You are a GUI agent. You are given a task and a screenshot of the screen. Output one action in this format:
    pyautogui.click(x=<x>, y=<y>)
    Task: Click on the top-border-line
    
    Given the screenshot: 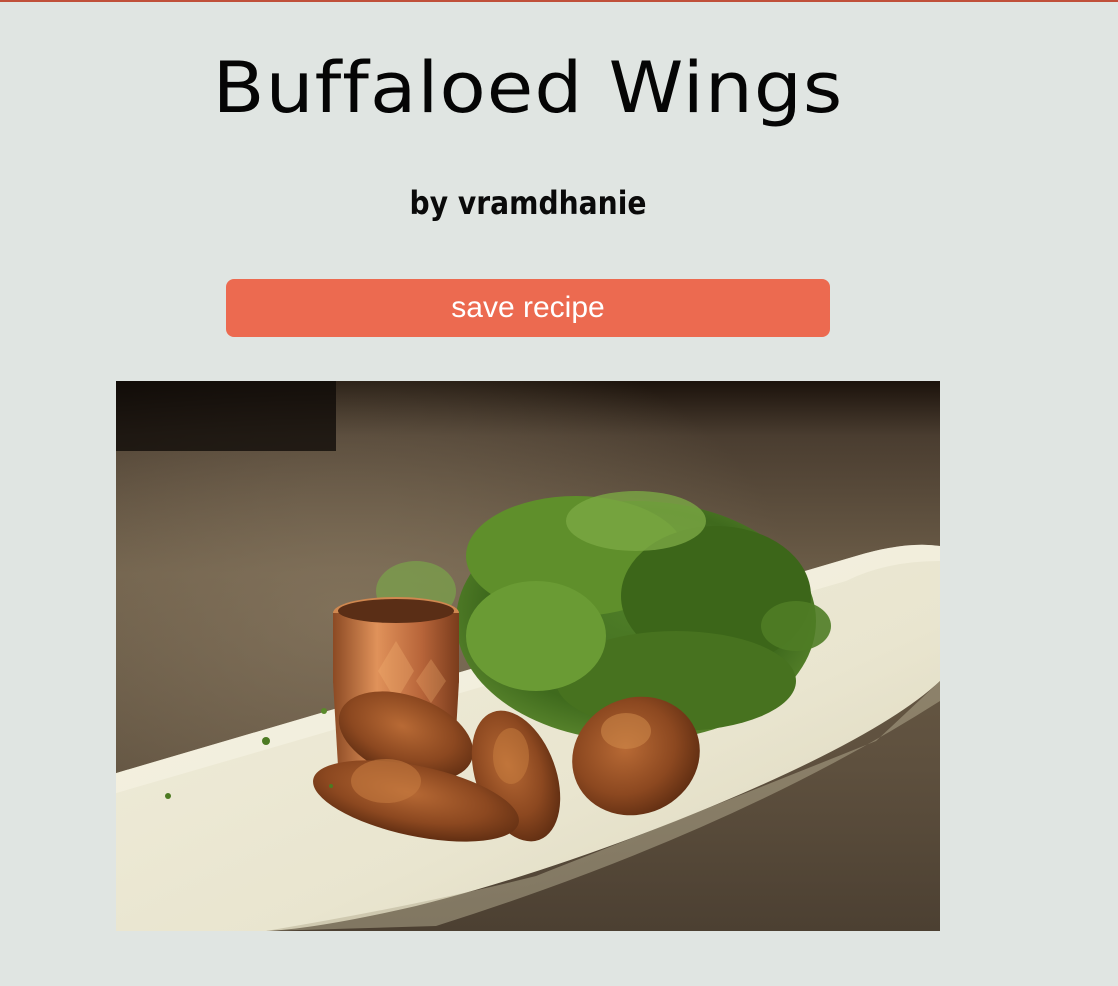 What is the action you would take?
    pyautogui.click(x=559, y=1)
    